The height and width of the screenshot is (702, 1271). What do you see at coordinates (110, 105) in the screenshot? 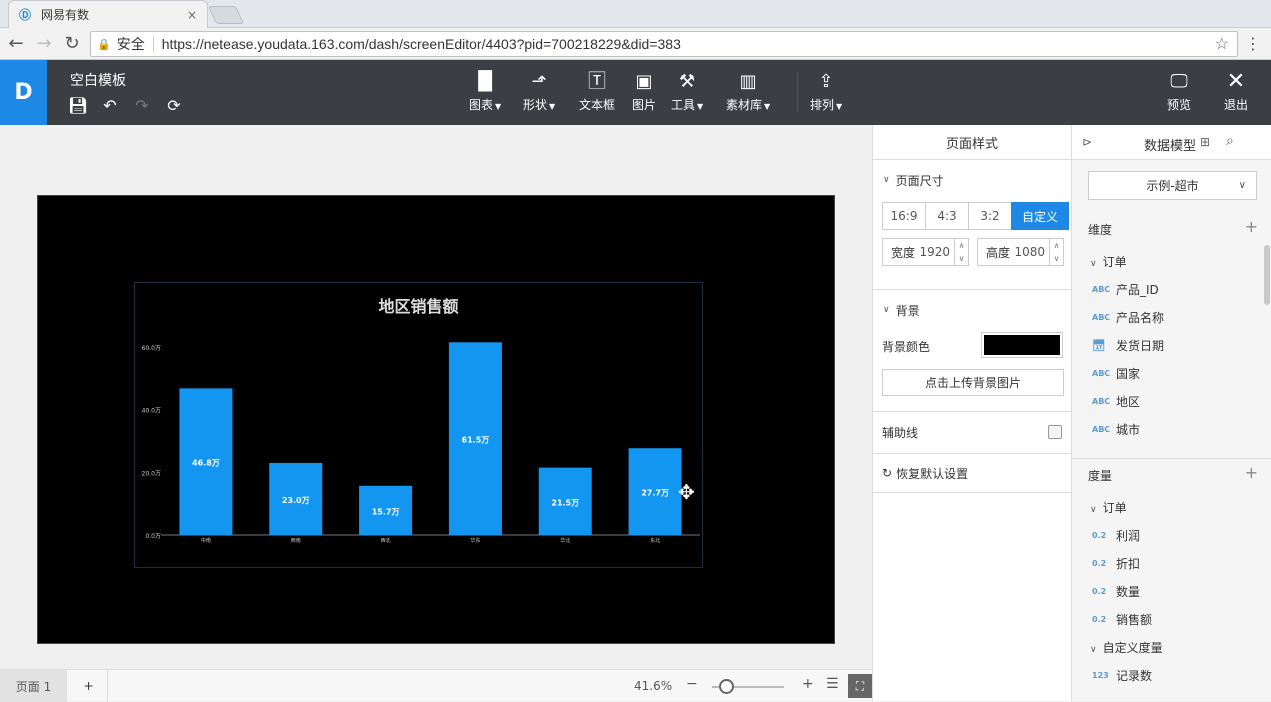
I see `undo-icon: ↶` at bounding box center [110, 105].